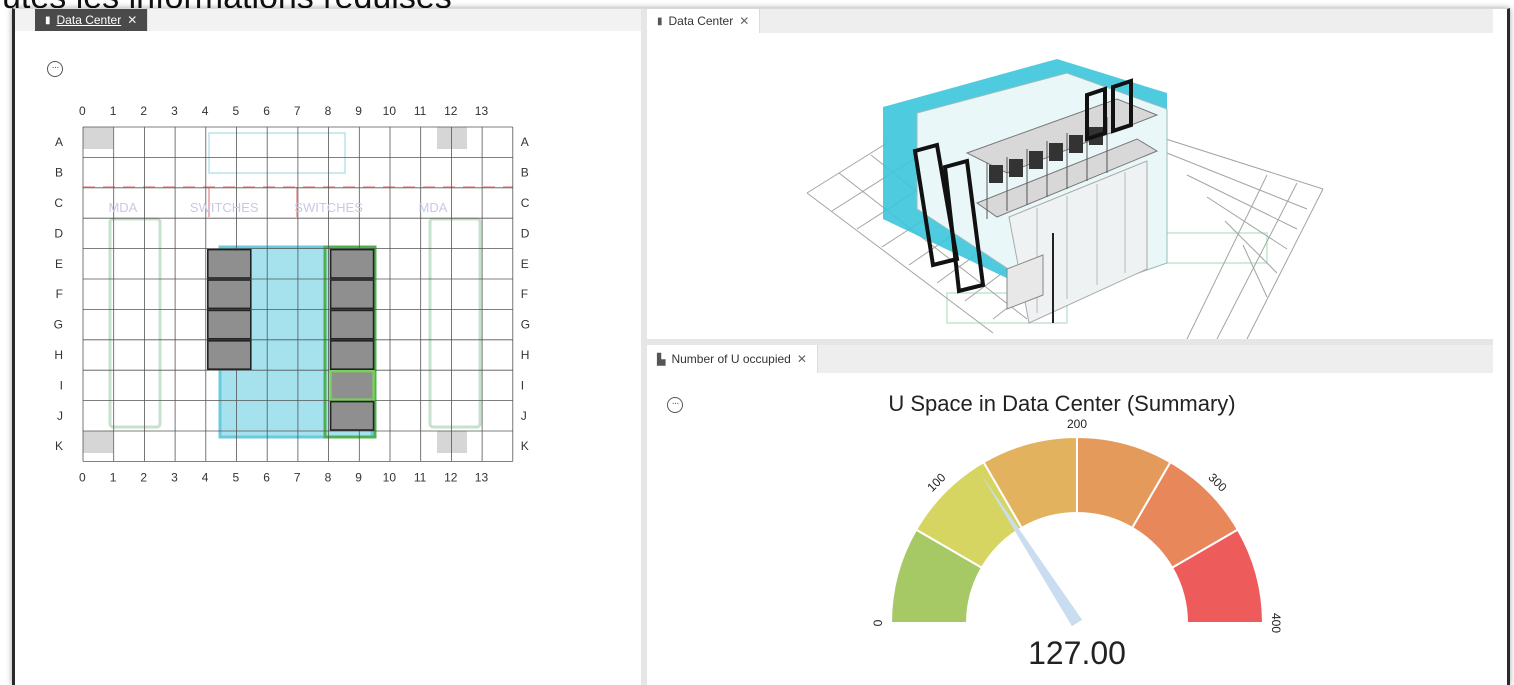 Image resolution: width=1514 pixels, height=685 pixels. Describe the element at coordinates (328, 20) in the screenshot. I see `floorplan-tabstrip: ▮ Data Center ✕` at that location.